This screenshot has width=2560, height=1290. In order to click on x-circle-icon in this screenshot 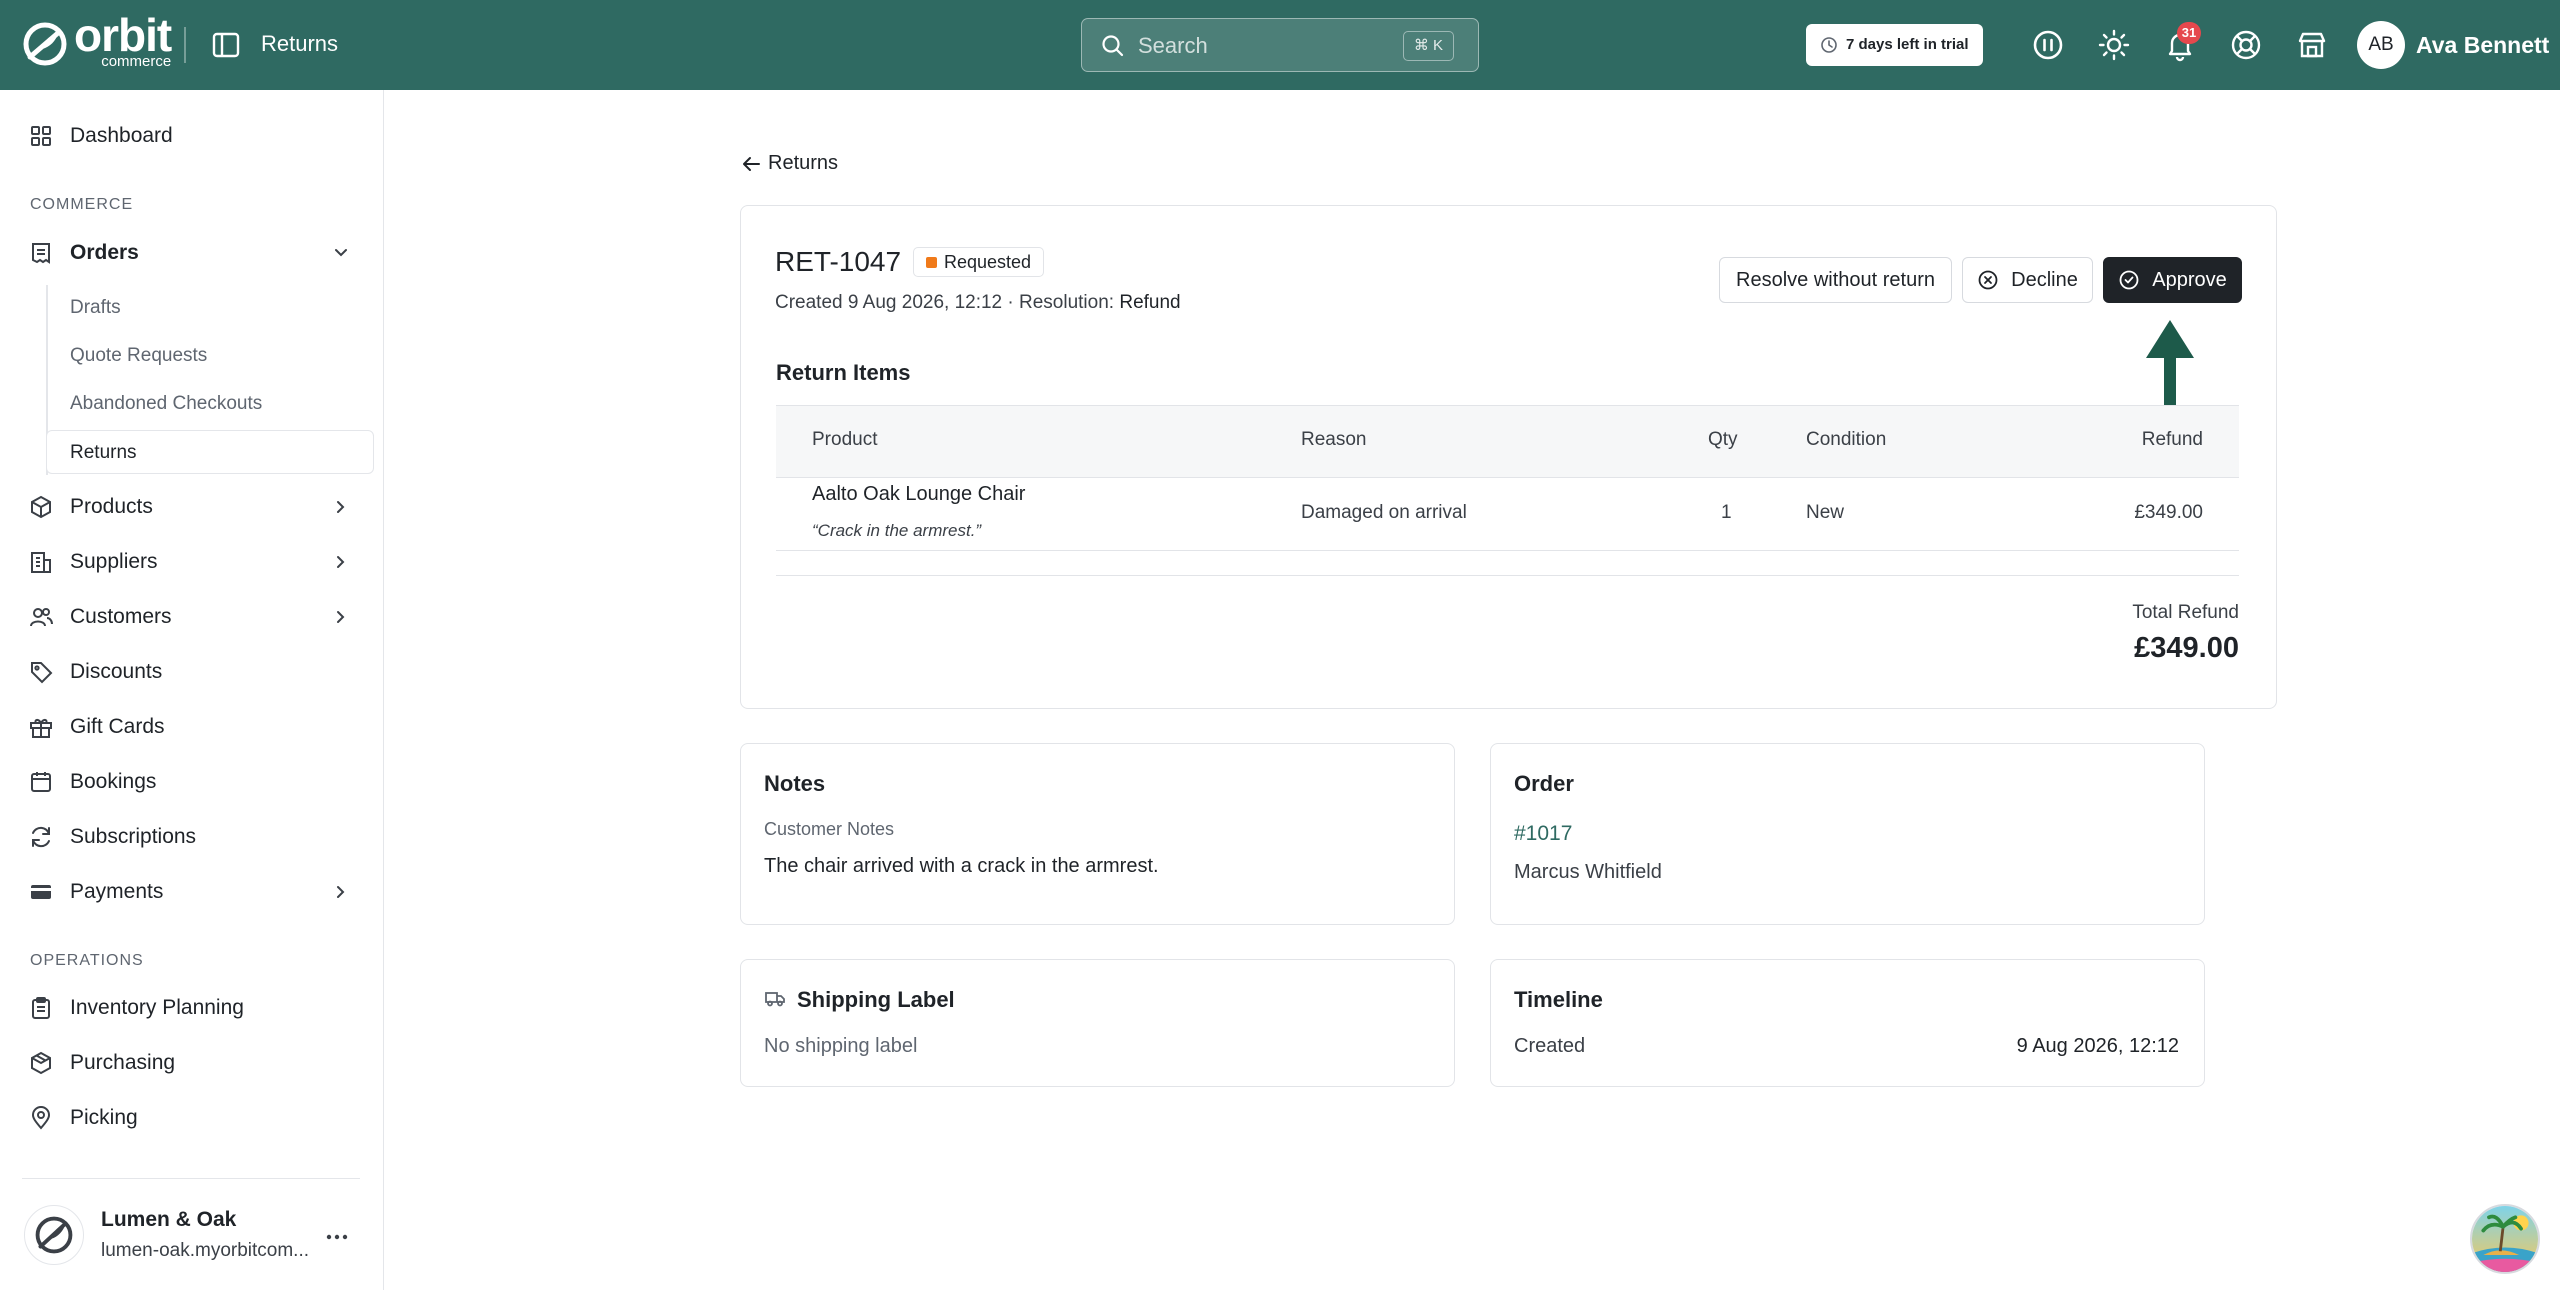, I will do `click(1988, 280)`.